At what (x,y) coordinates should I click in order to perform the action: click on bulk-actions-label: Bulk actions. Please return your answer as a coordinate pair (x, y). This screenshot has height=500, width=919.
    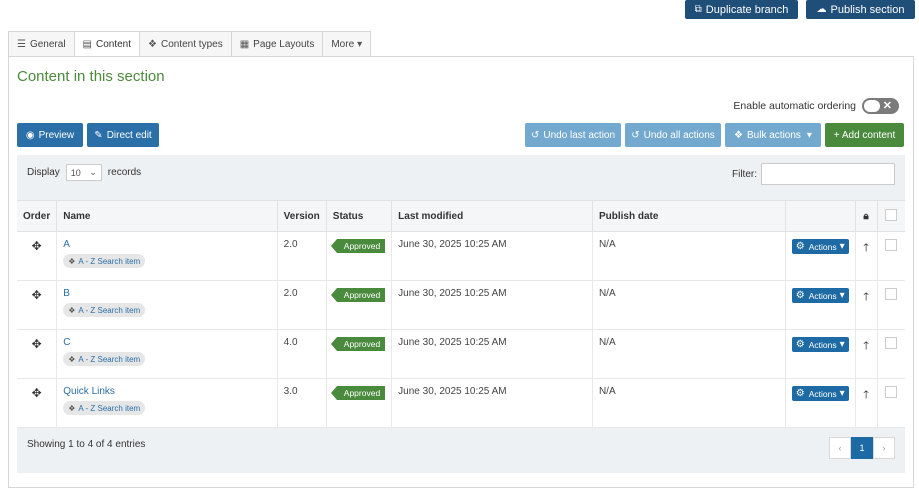
    Looking at the image, I should click on (774, 135).